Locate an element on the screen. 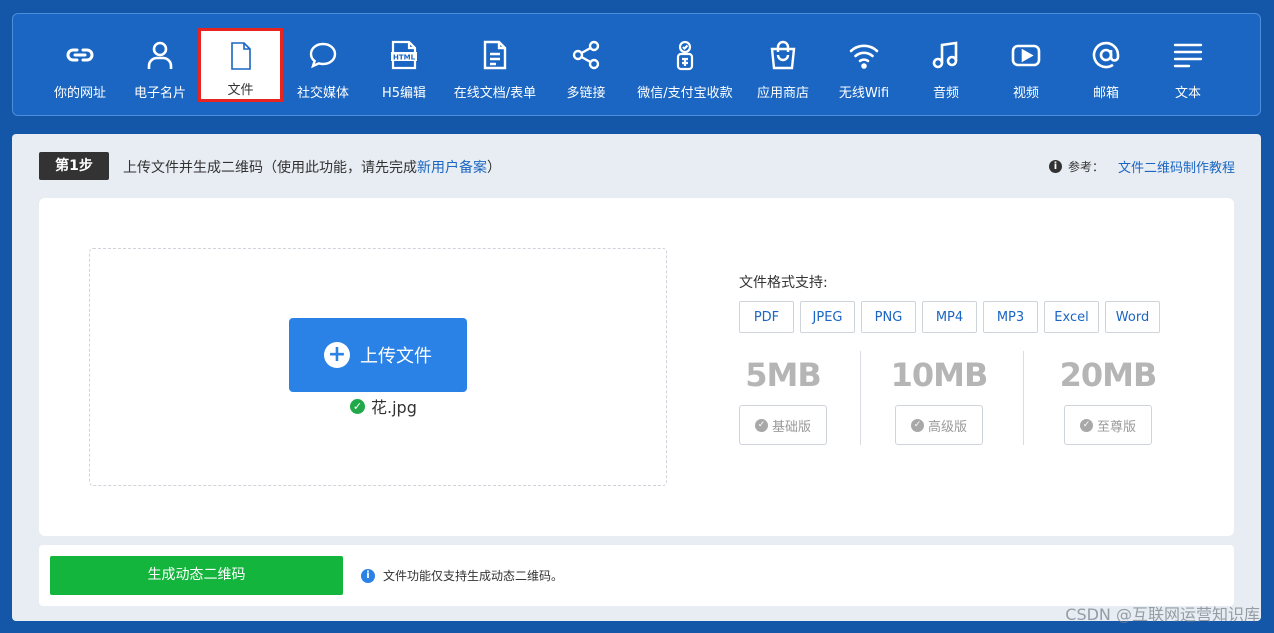 The image size is (1274, 633). html-icon: HTML is located at coordinates (404, 55).